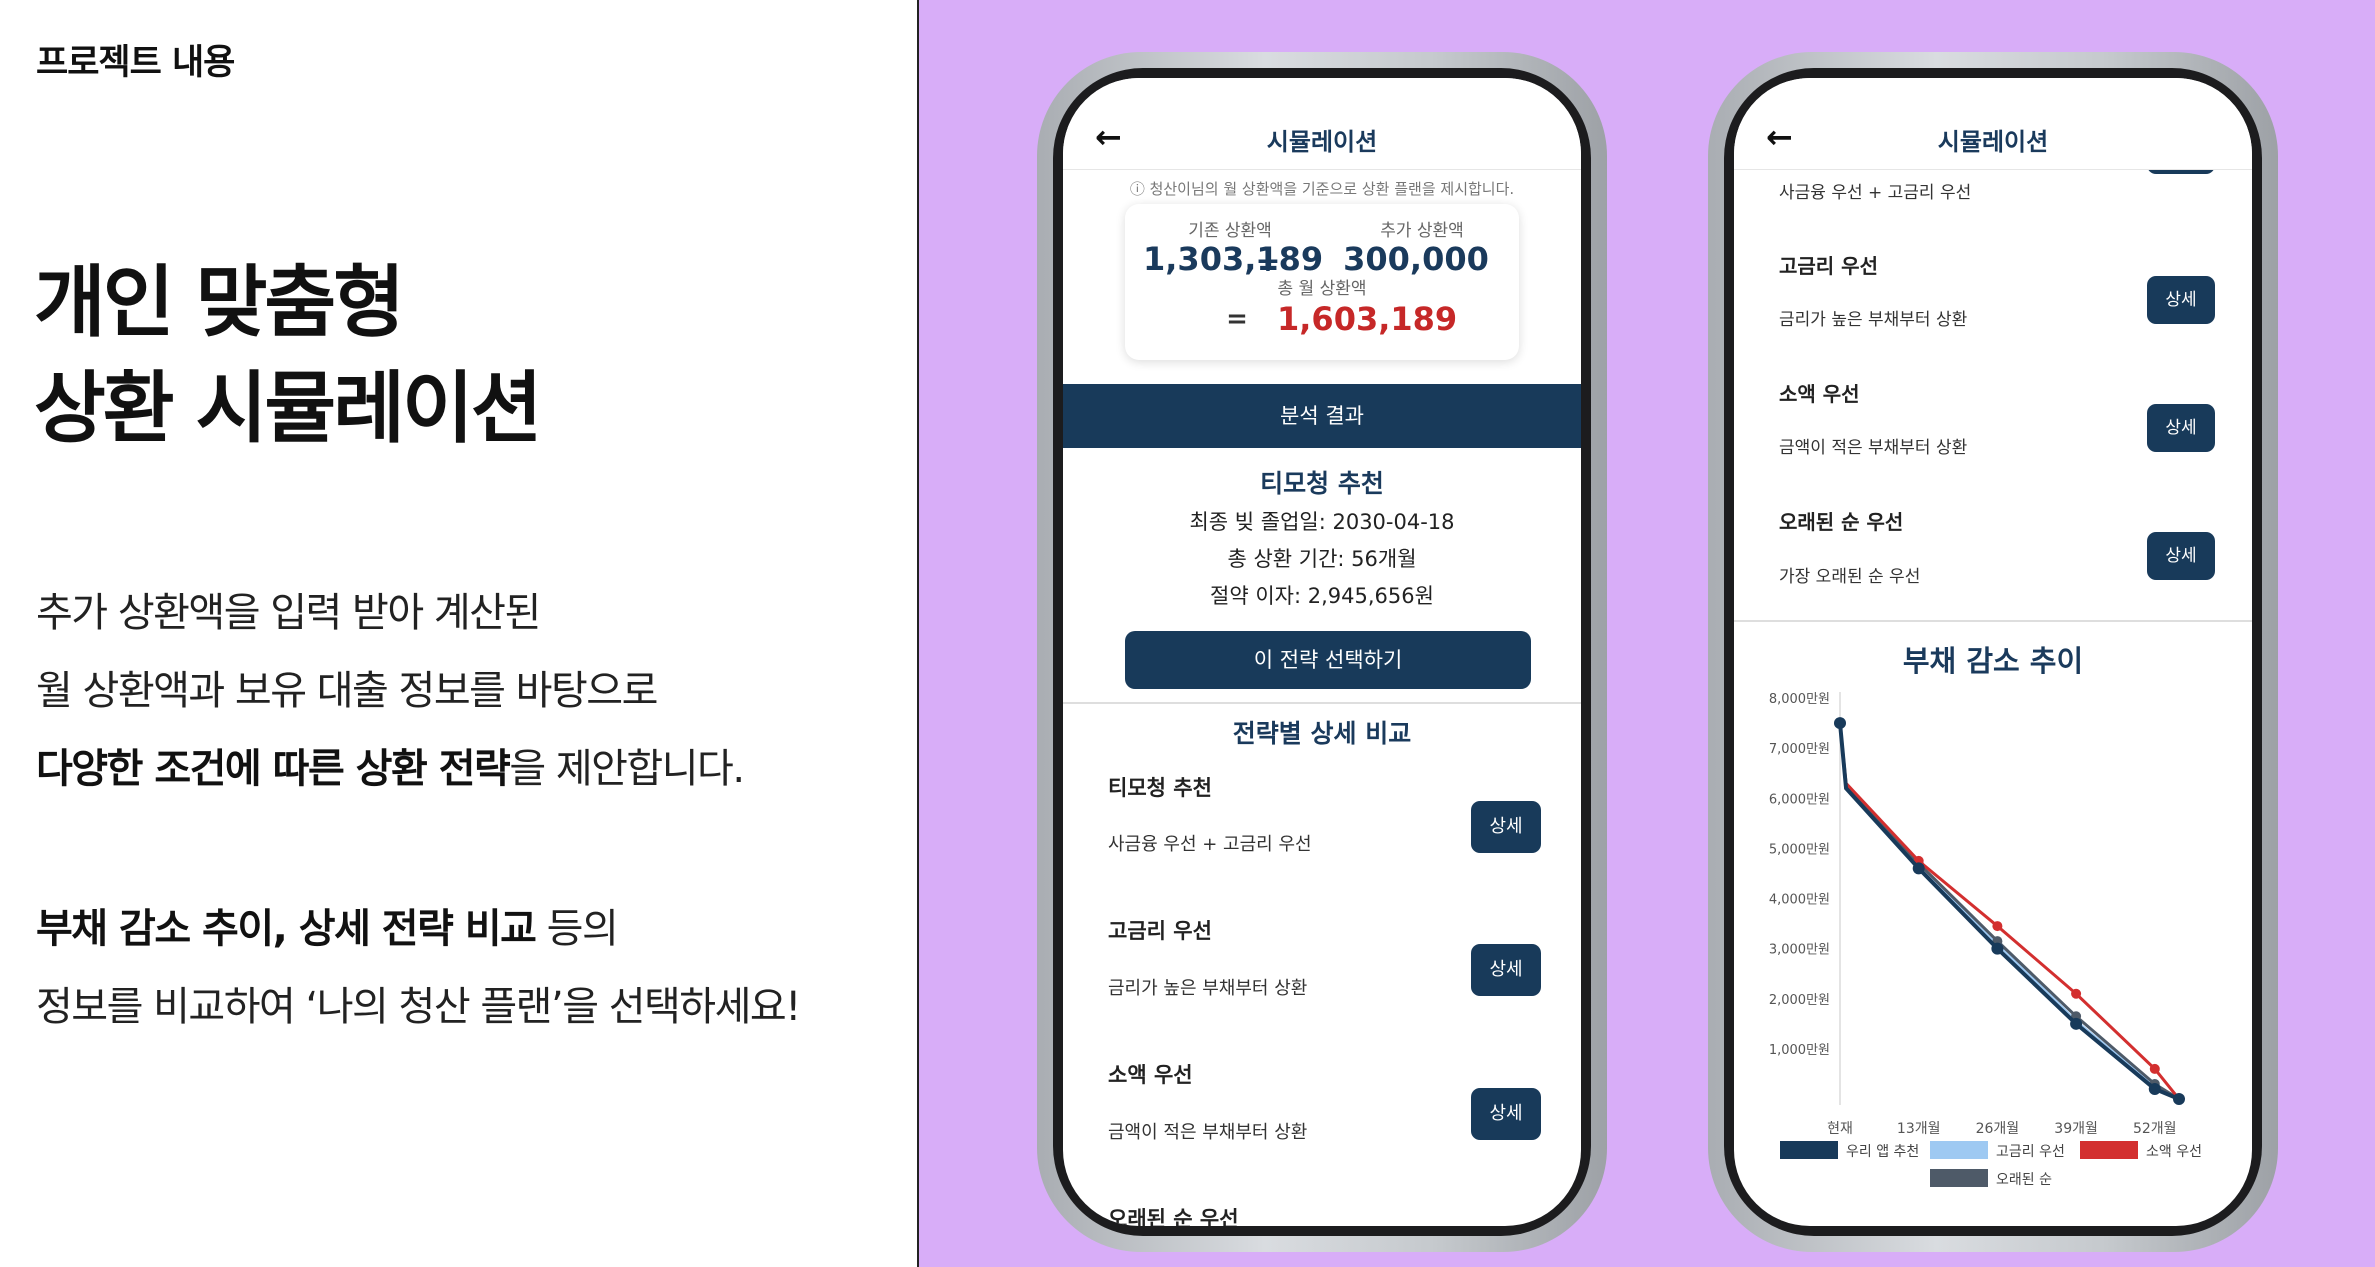 This screenshot has width=2375, height=1267. Describe the element at coordinates (1230, 231) in the screenshot. I see `base-payment-label: 기존 상환액` at that location.